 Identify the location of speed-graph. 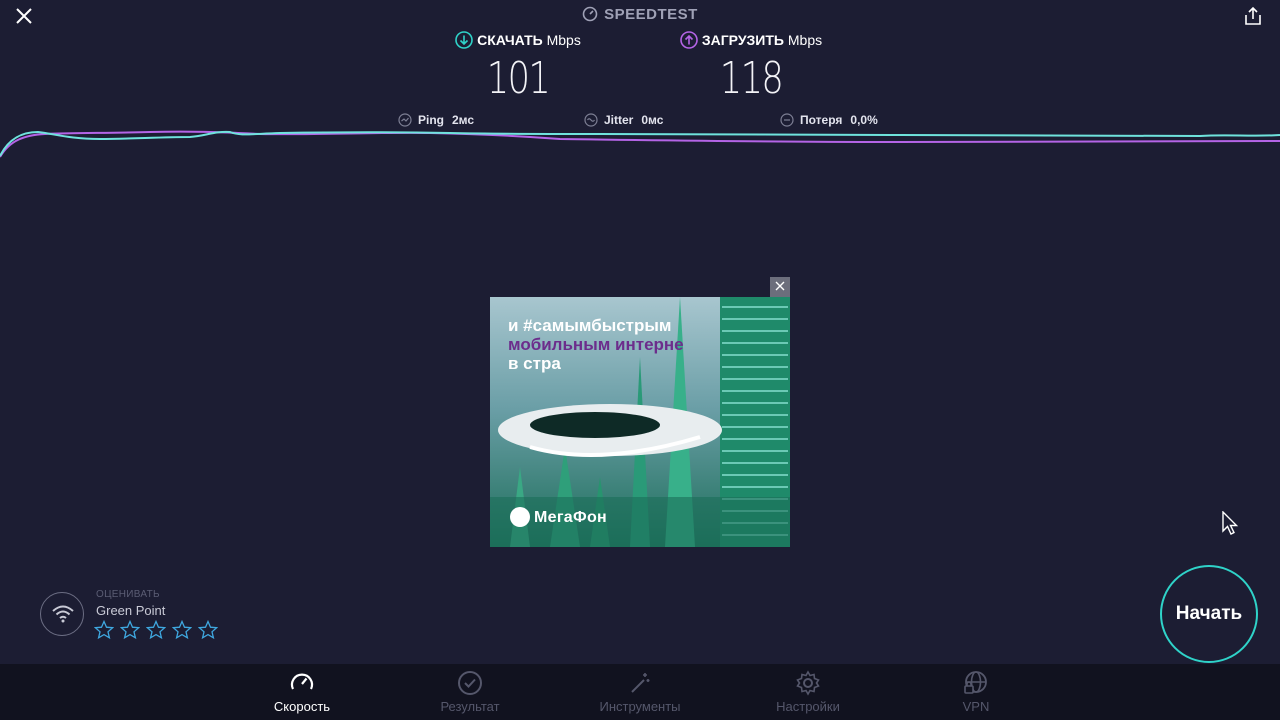
(640, 144).